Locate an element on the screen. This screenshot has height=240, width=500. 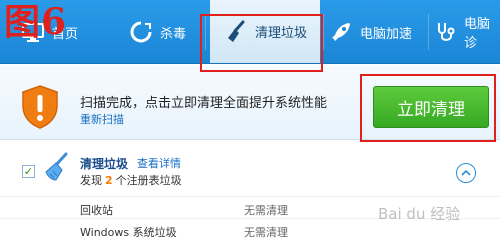
chevron-up-icon is located at coordinates (466, 173).